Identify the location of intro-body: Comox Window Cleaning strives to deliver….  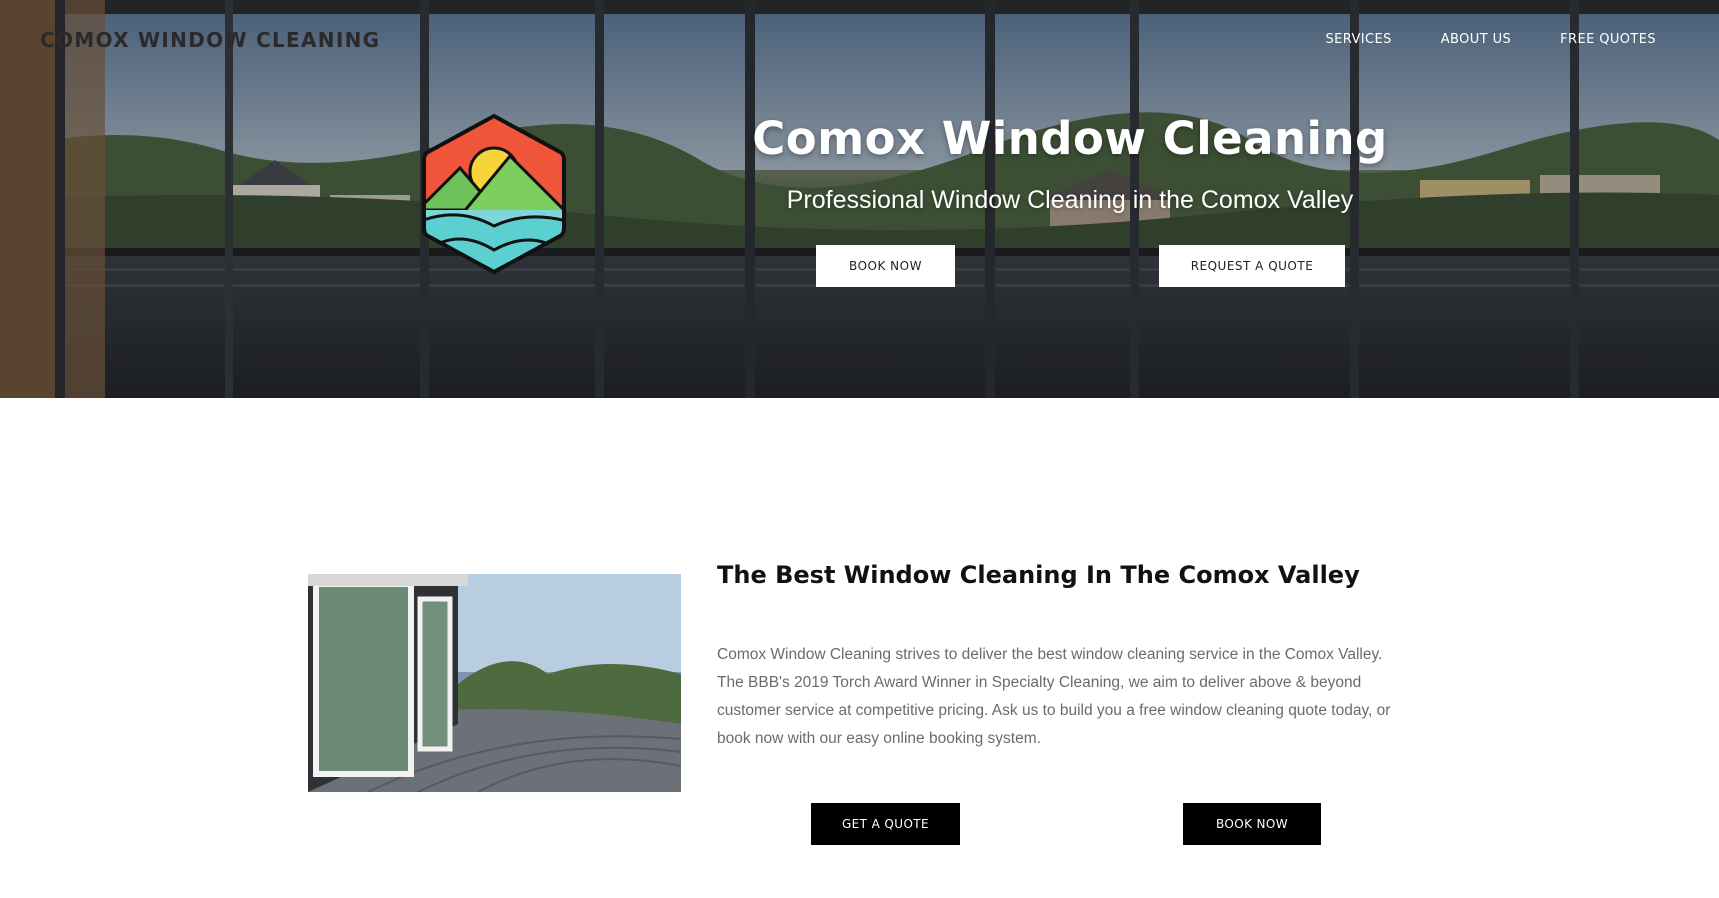
(1054, 696).